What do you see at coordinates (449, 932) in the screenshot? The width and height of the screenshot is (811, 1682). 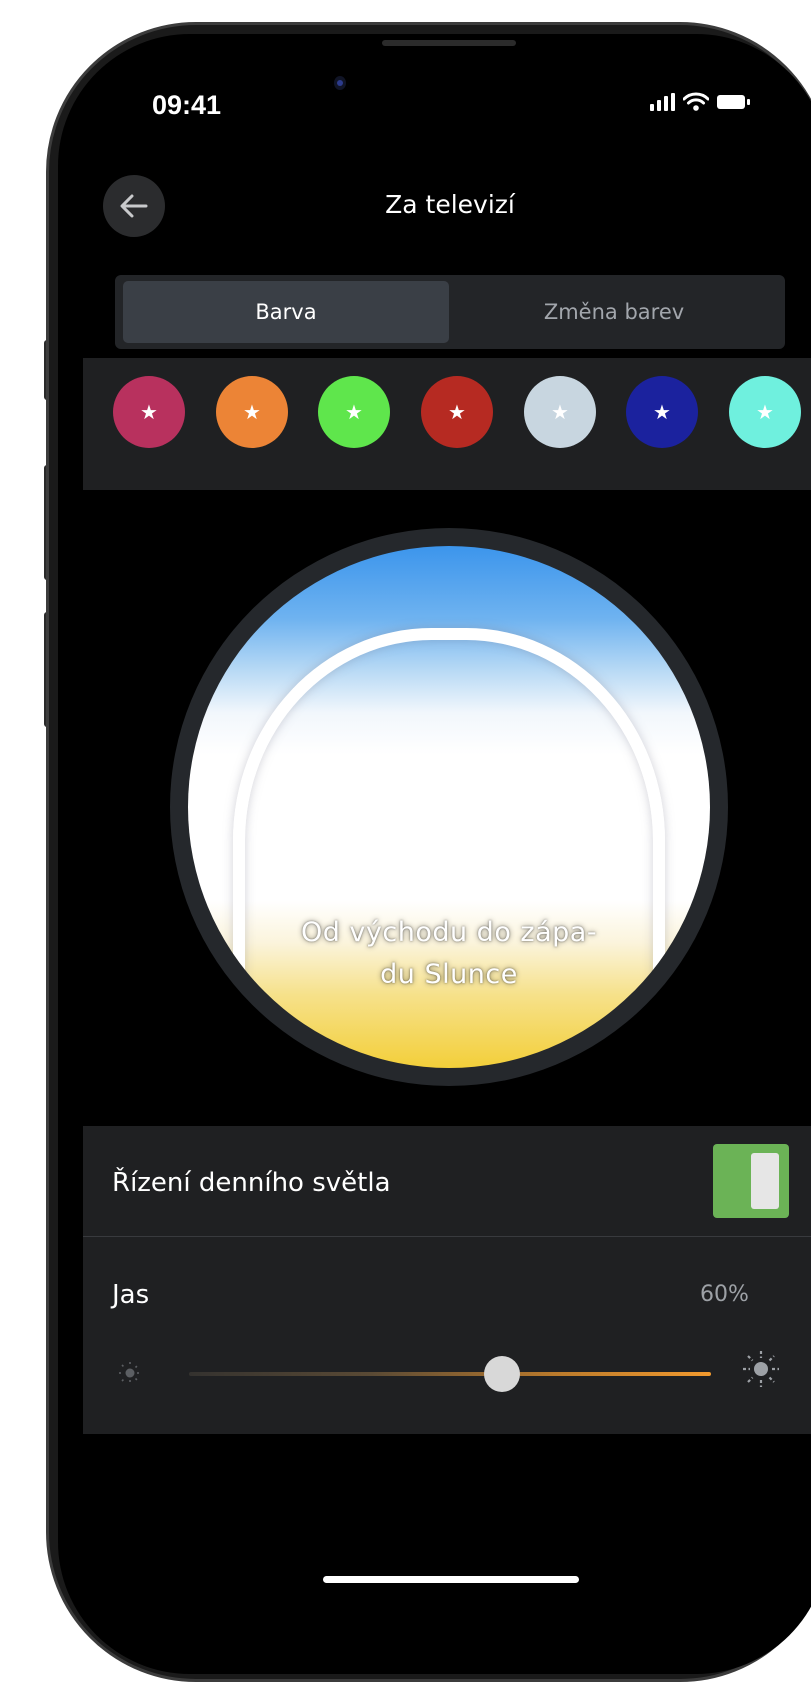 I see `scene-label-line-1: Od východu do zápa-` at bounding box center [449, 932].